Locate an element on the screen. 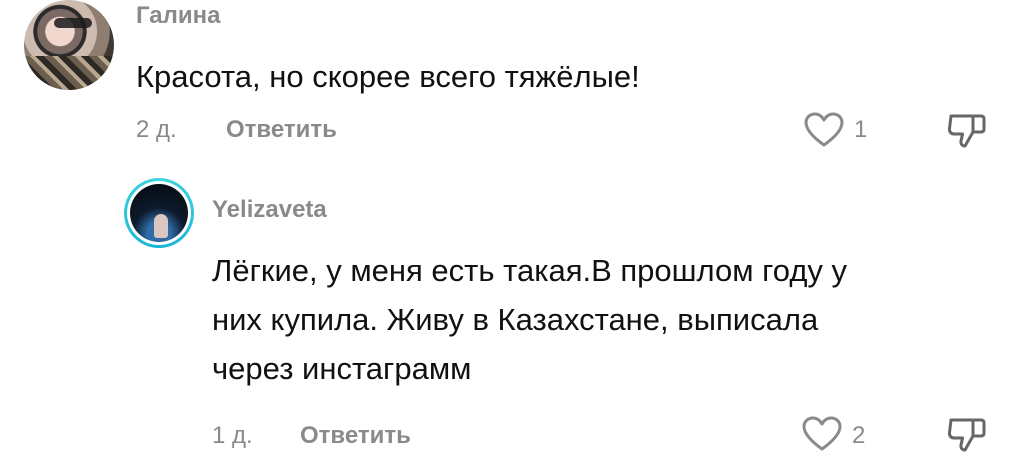 This screenshot has height=459, width=1024. avatar-ring-gap is located at coordinates (159, 213).